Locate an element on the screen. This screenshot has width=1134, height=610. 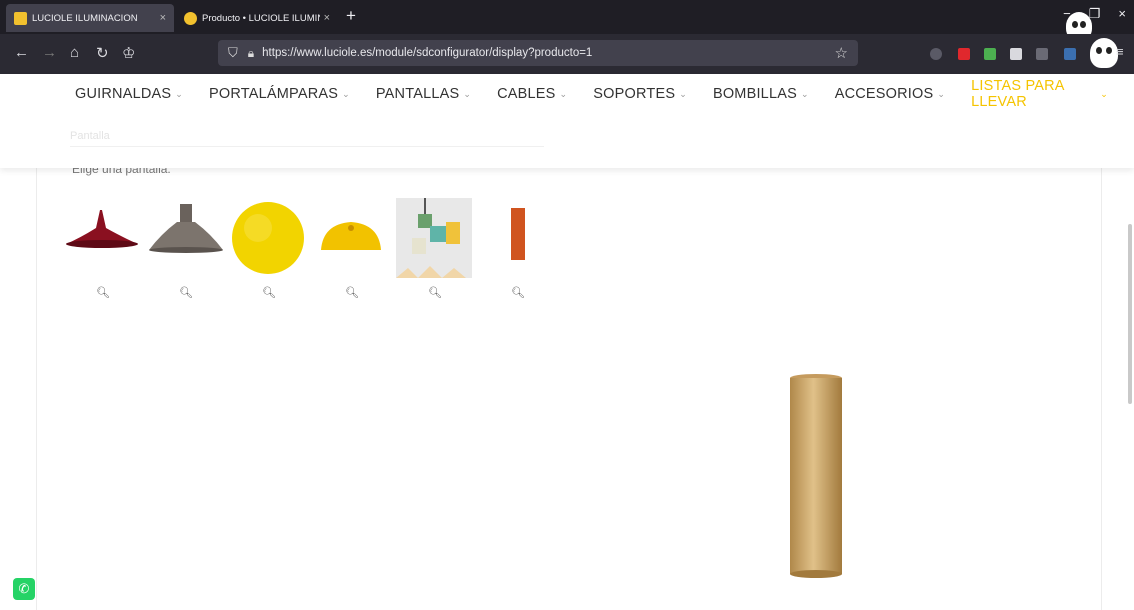
shade-image-yellow-small is located at coordinates (351, 238).